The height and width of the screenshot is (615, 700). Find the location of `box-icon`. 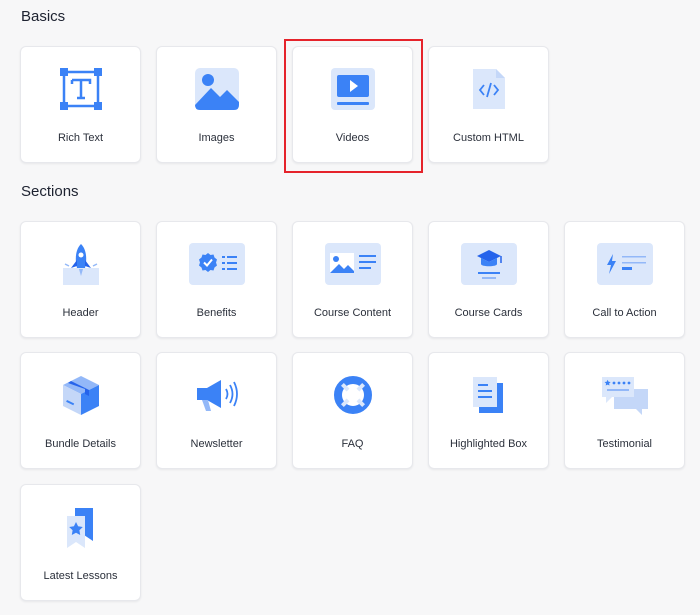

box-icon is located at coordinates (81, 395).